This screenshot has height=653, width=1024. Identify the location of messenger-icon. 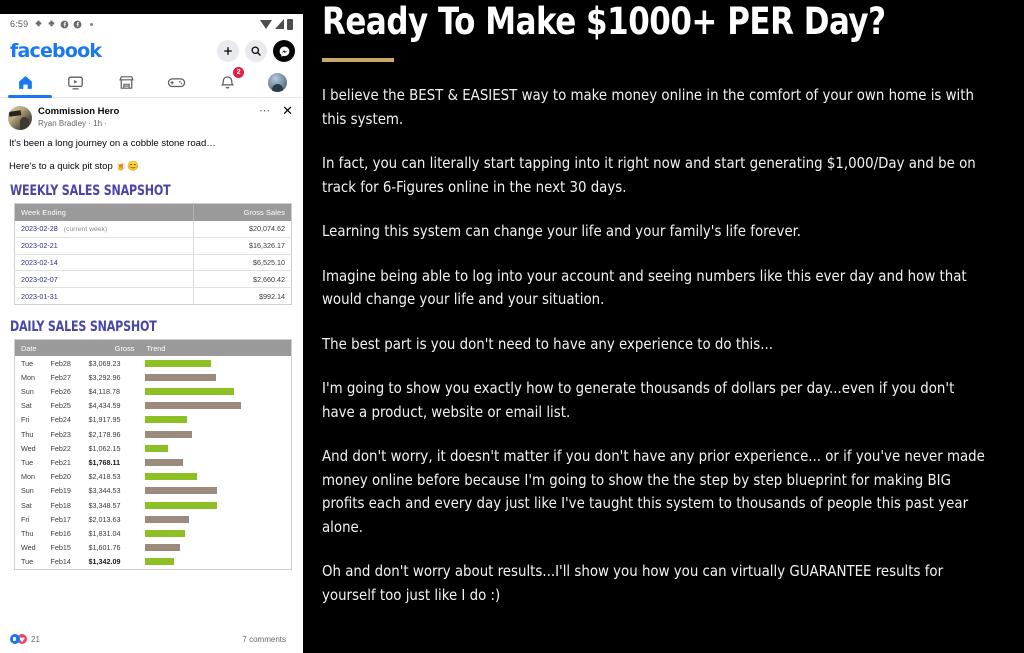
(284, 51).